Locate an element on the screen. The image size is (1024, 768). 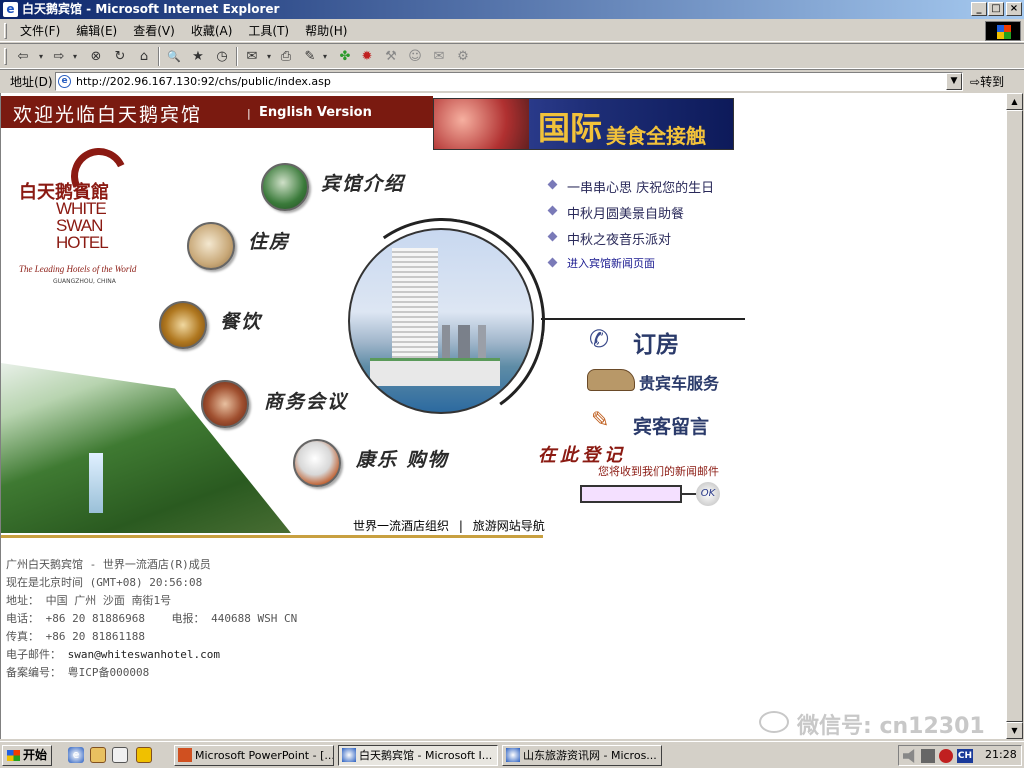
mail-icon: ✉ is located at coordinates (252, 57).